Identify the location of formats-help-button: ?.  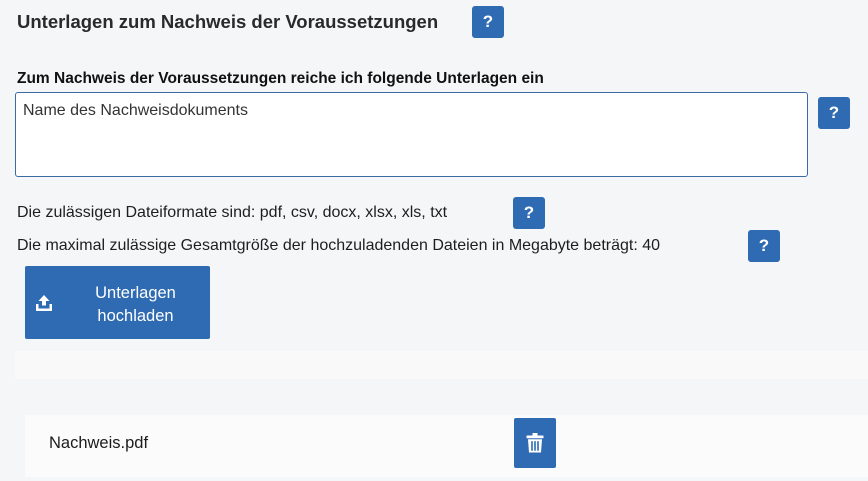
(529, 213).